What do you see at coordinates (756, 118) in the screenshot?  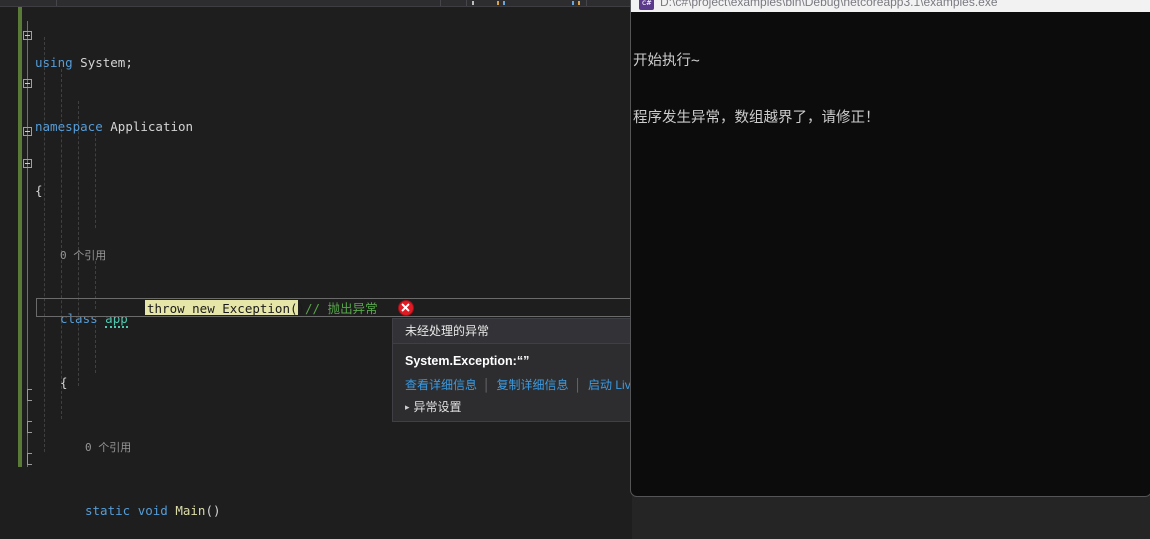 I see `console-output-line: 程序发生异常，数组越界了，请修正！` at bounding box center [756, 118].